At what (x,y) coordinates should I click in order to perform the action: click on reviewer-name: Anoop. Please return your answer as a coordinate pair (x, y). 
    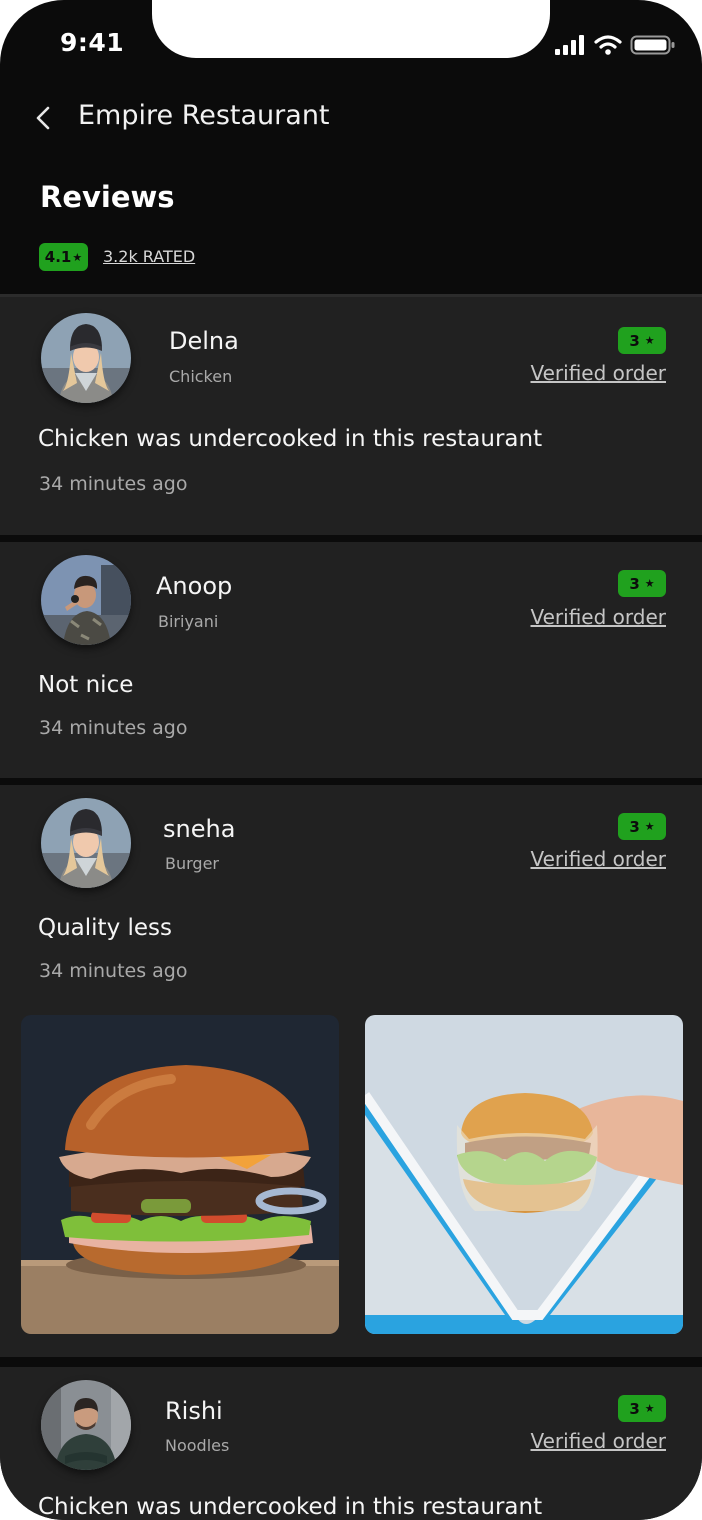
    Looking at the image, I should click on (194, 586).